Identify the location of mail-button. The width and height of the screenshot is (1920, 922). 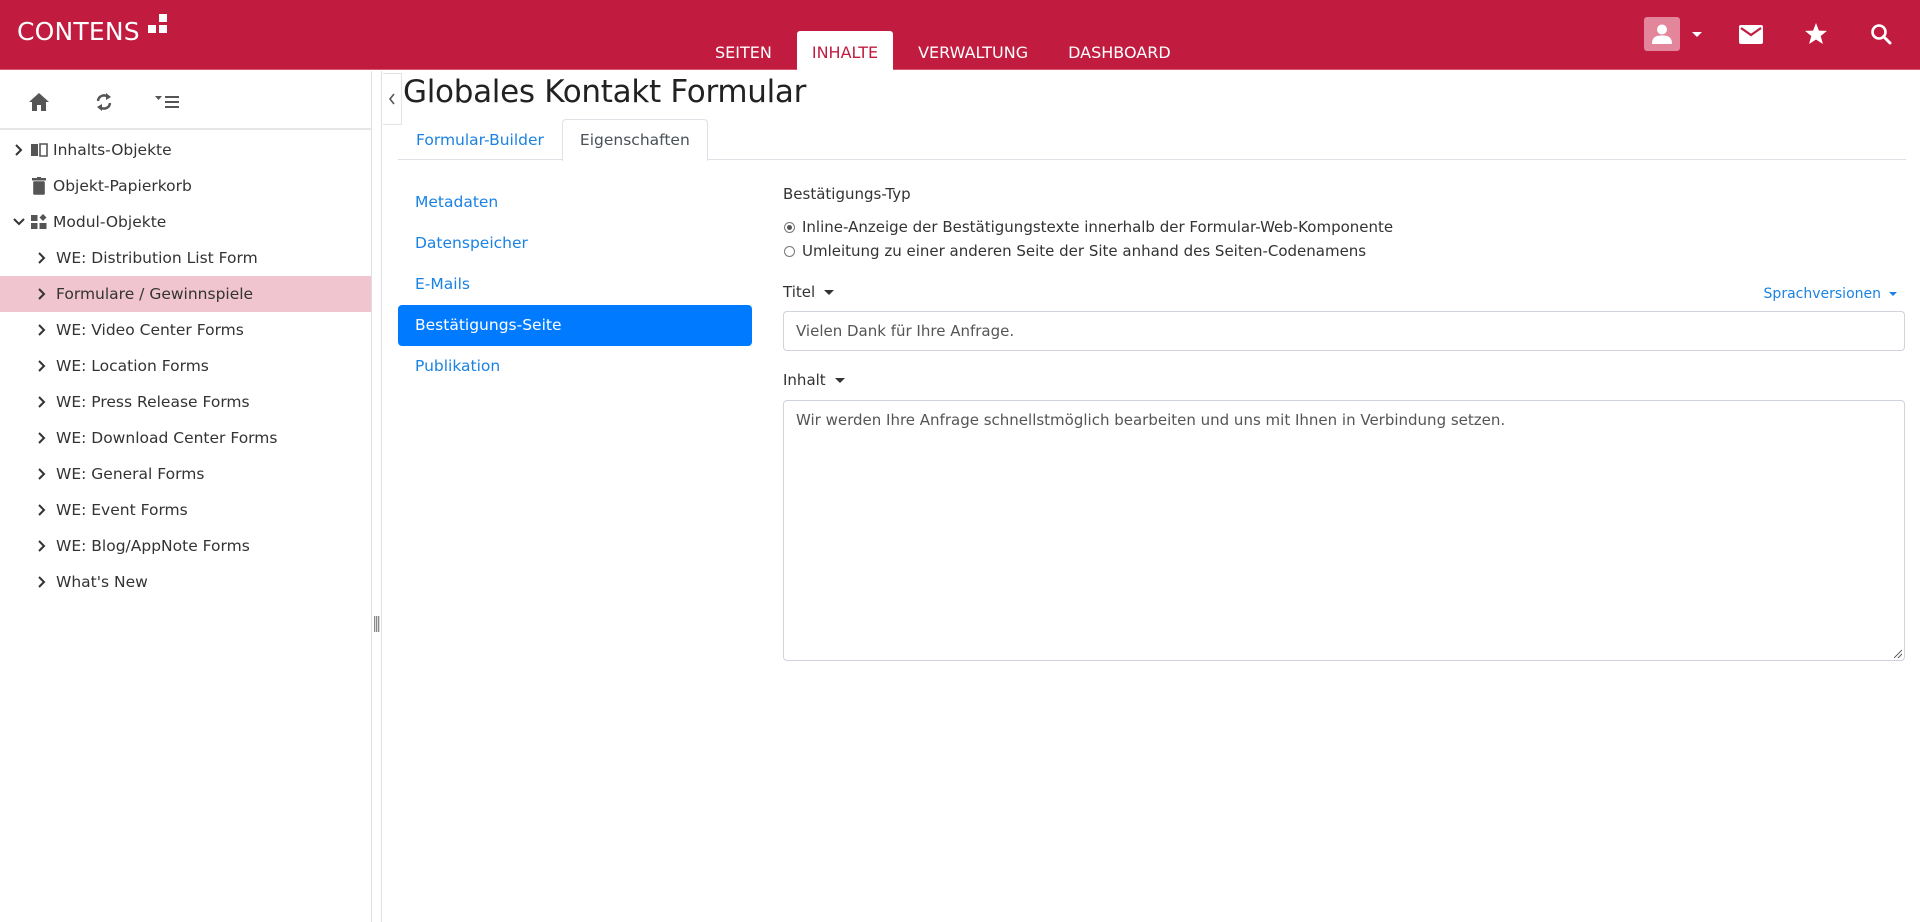
(1751, 34).